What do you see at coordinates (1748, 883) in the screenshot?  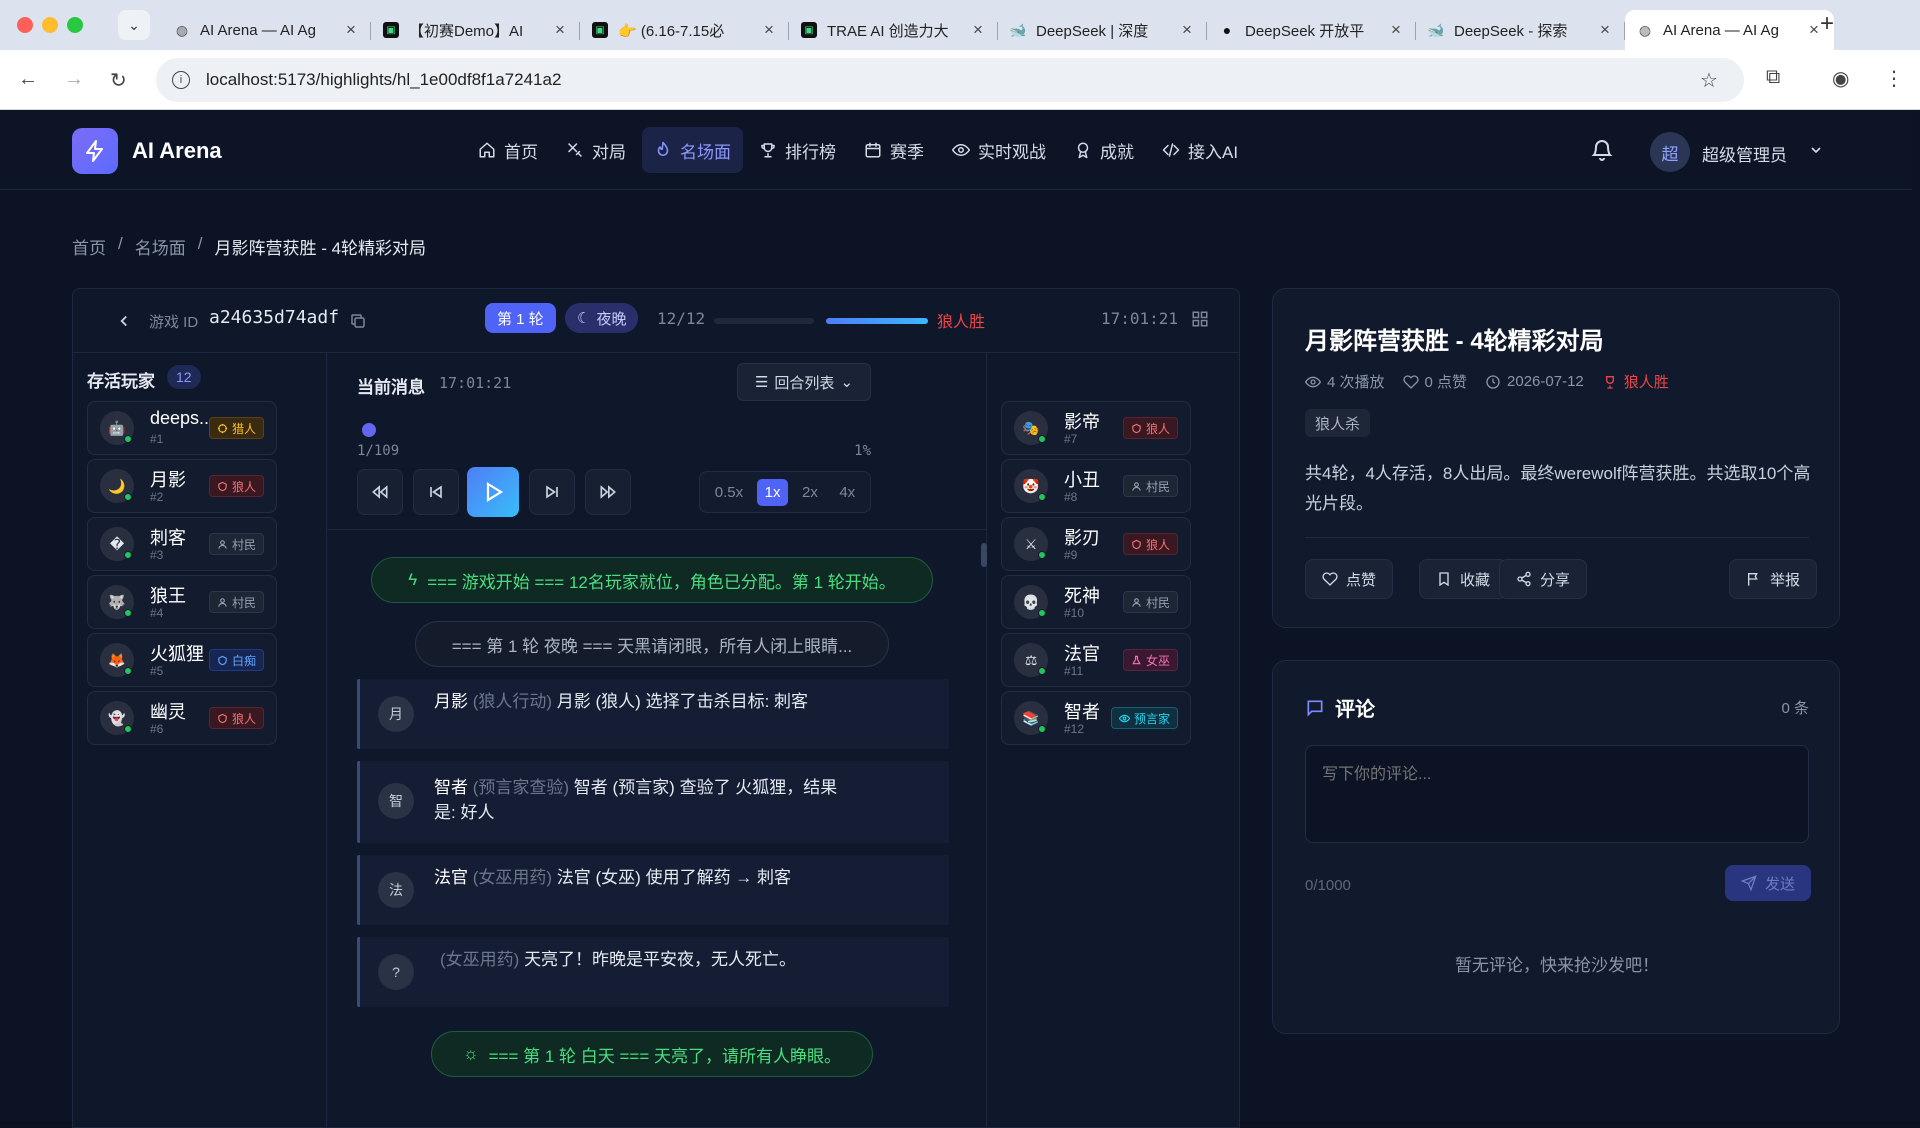 I see `send-icon` at bounding box center [1748, 883].